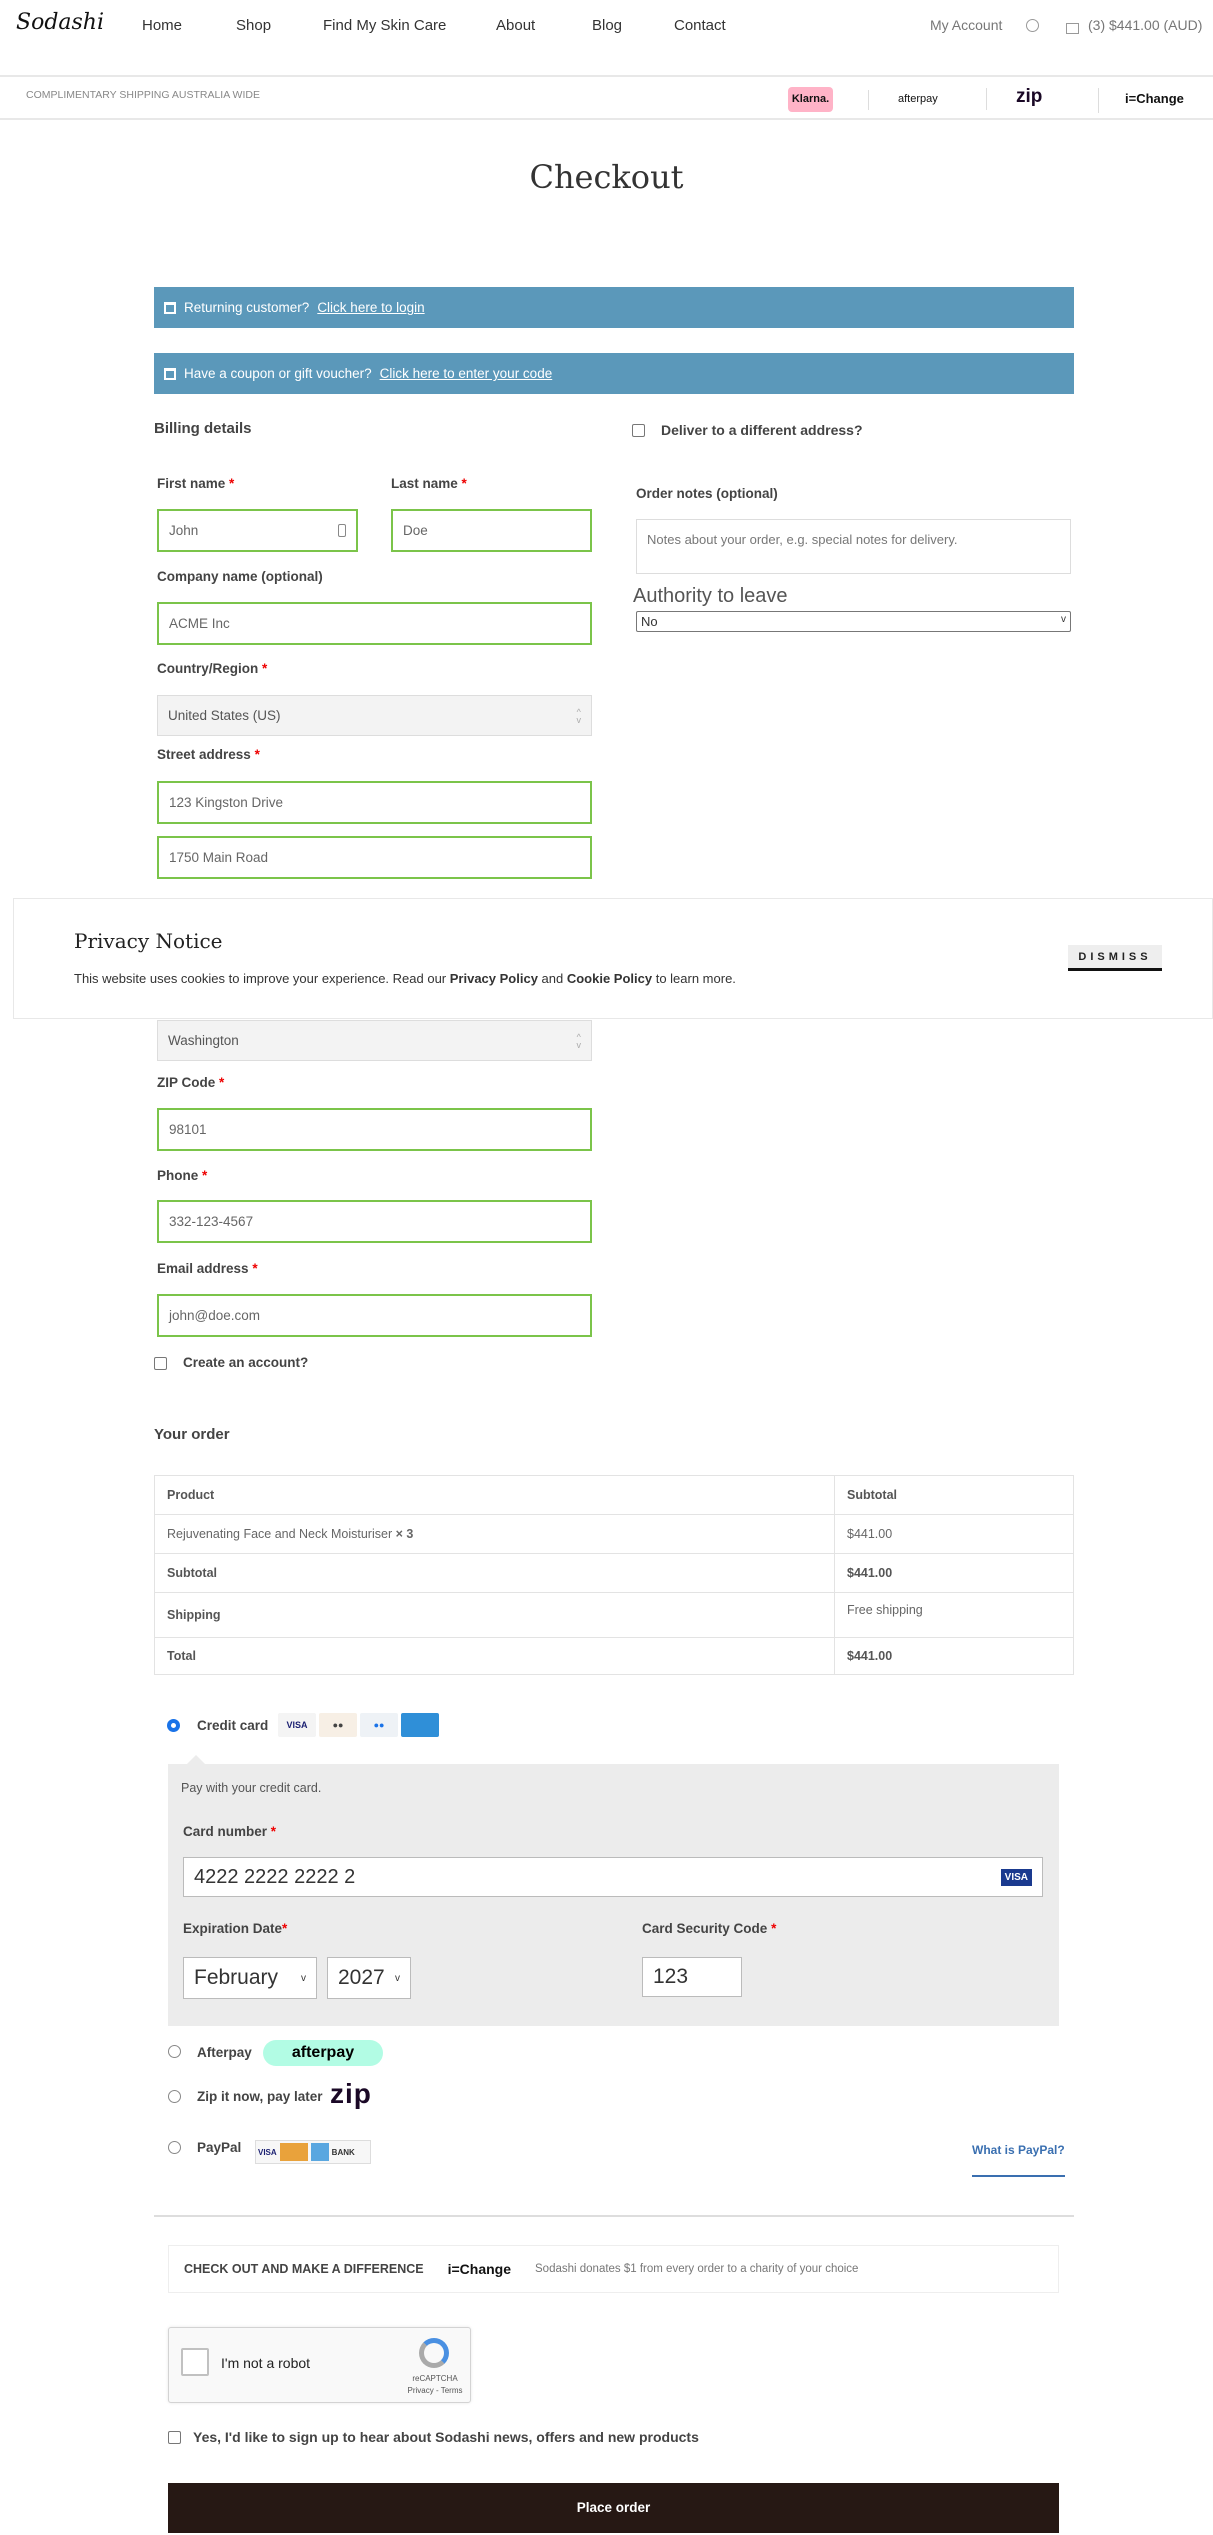  Describe the element at coordinates (613, 2508) in the screenshot. I see `place-order-button: Place order` at that location.